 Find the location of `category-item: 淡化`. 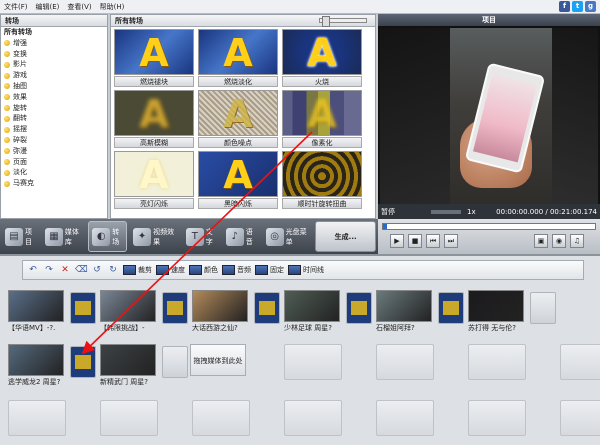

category-item: 淡化 is located at coordinates (54, 172).